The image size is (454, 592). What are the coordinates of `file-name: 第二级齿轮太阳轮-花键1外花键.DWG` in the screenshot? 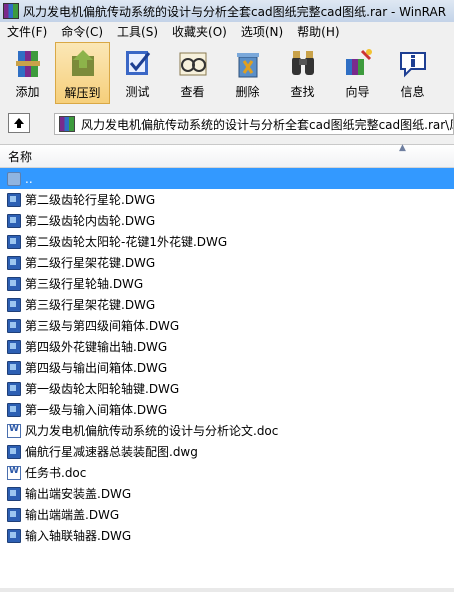 It's located at (126, 242).